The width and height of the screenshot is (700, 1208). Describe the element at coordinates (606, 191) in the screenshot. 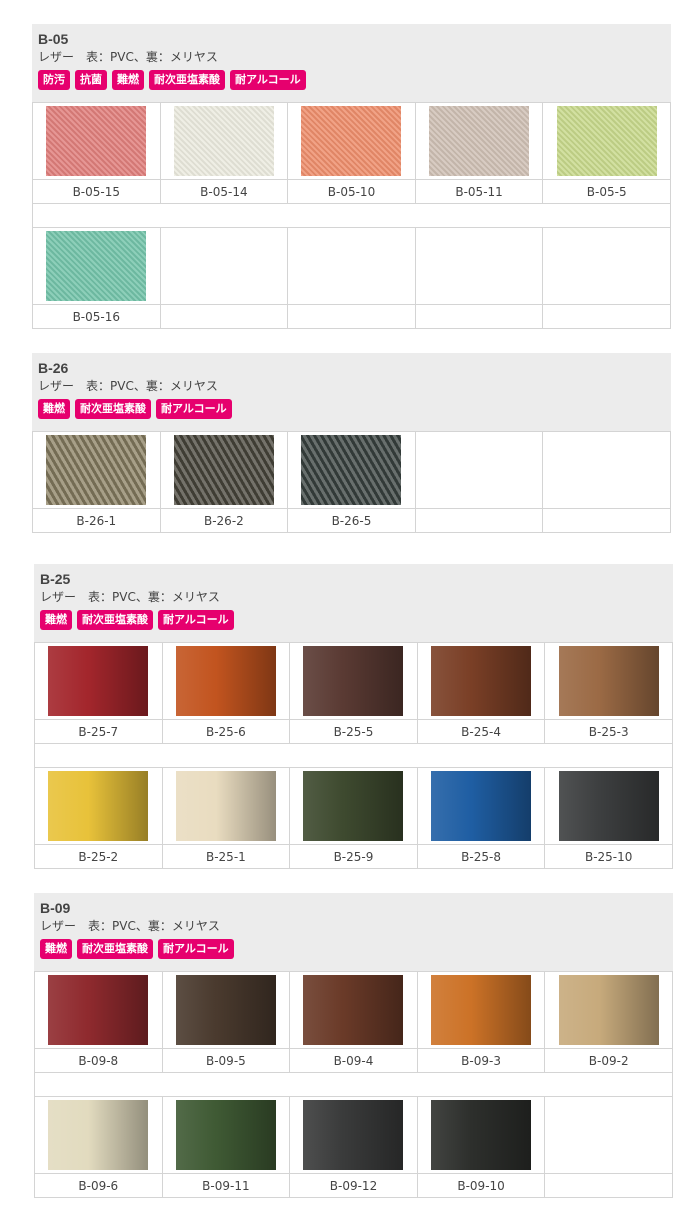

I see `swatch-code: B-05-5` at that location.